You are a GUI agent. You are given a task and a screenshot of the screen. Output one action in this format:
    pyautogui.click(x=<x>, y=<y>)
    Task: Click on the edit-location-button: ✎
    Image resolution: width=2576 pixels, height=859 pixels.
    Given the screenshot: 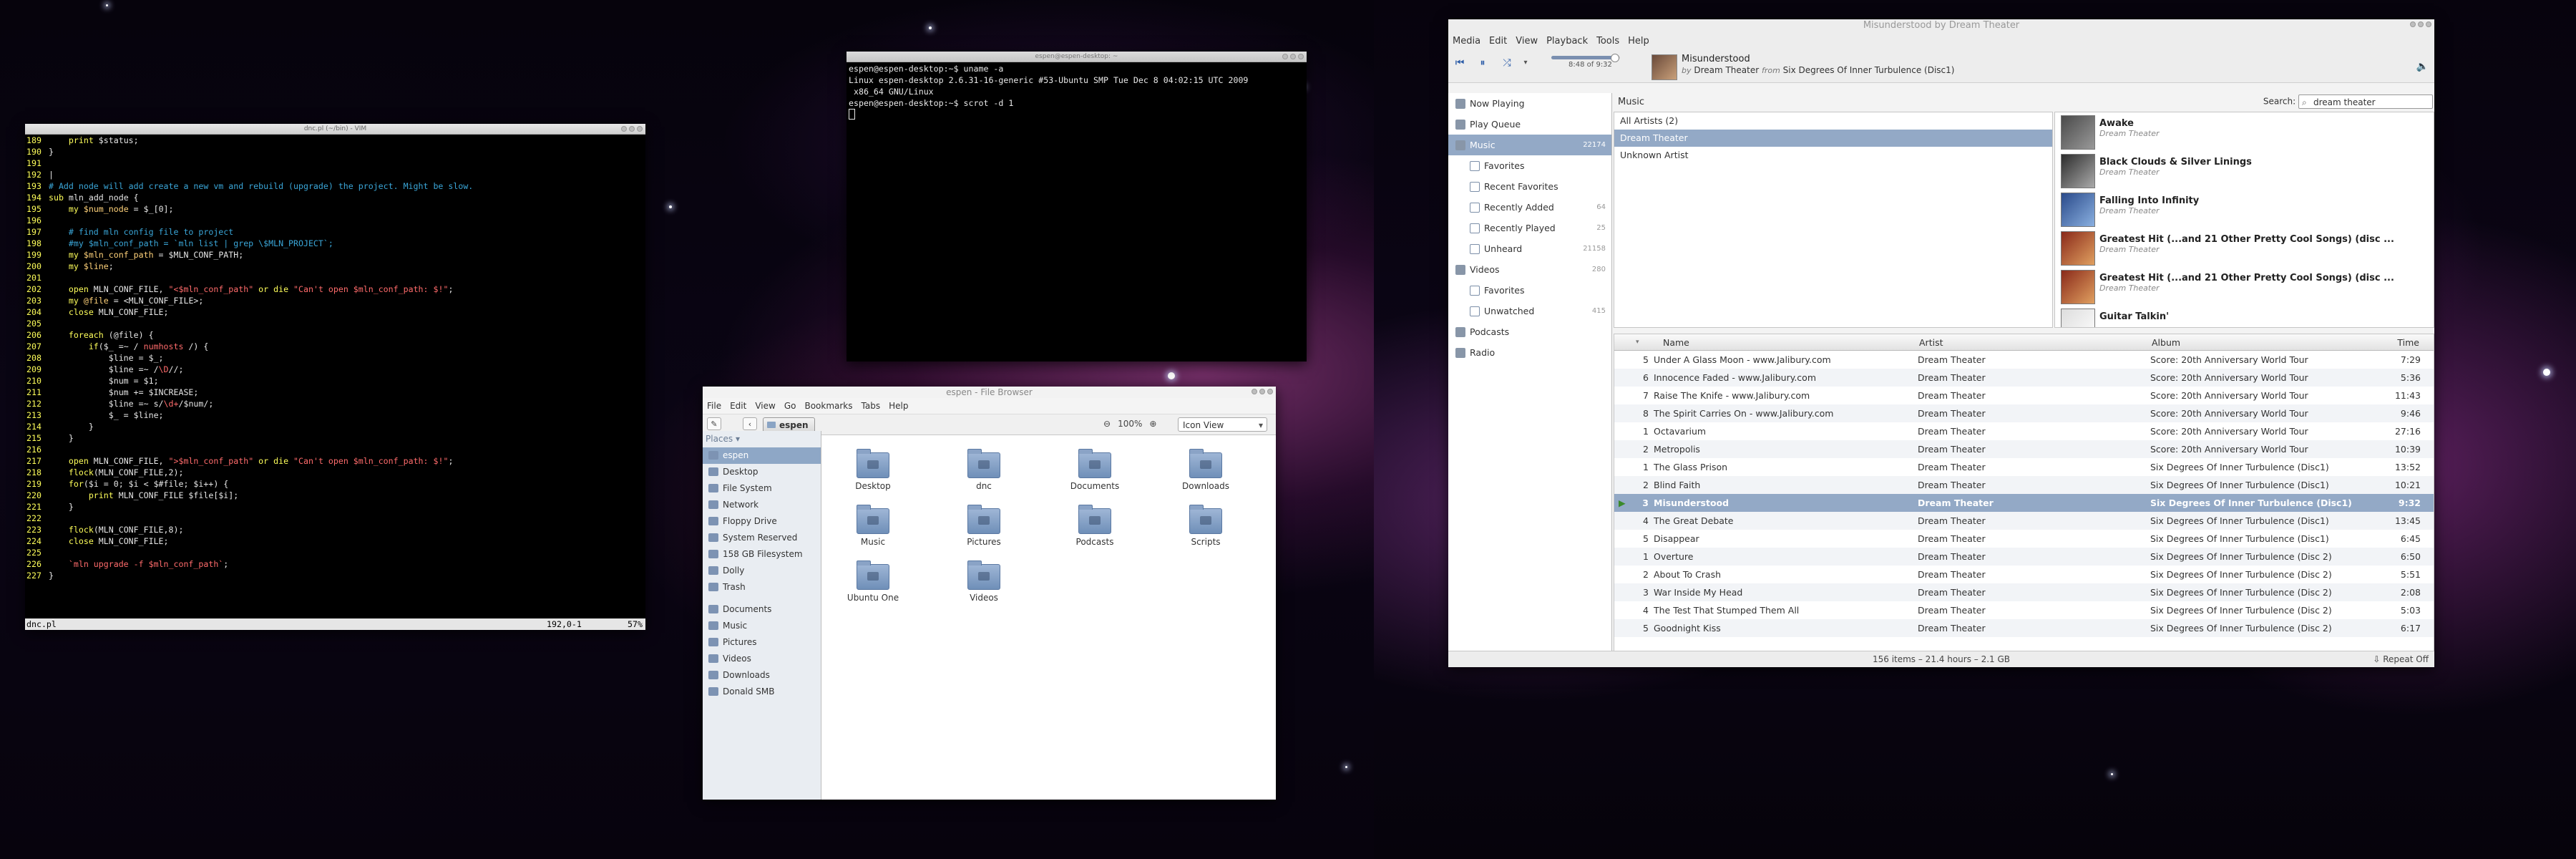 What is the action you would take?
    pyautogui.click(x=714, y=423)
    